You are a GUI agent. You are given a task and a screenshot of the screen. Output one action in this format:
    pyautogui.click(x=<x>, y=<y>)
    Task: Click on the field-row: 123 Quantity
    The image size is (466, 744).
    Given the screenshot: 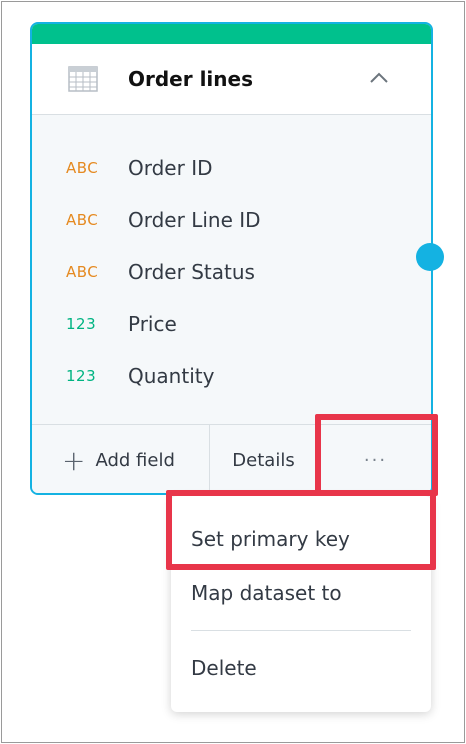 What is the action you would take?
    pyautogui.click(x=231, y=376)
    